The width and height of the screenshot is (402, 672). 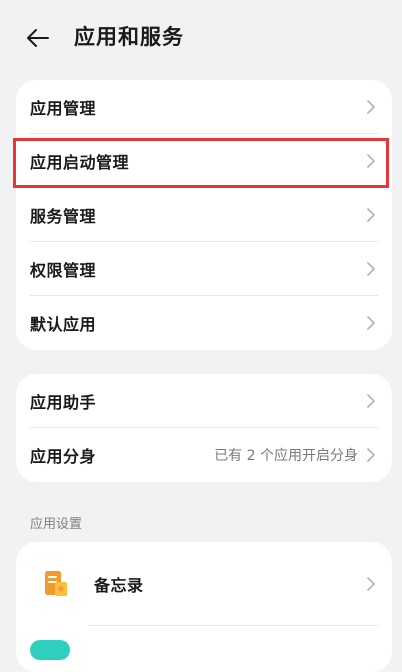 I want to click on list-item-app-launch-management: 应用启动管理, so click(x=204, y=161).